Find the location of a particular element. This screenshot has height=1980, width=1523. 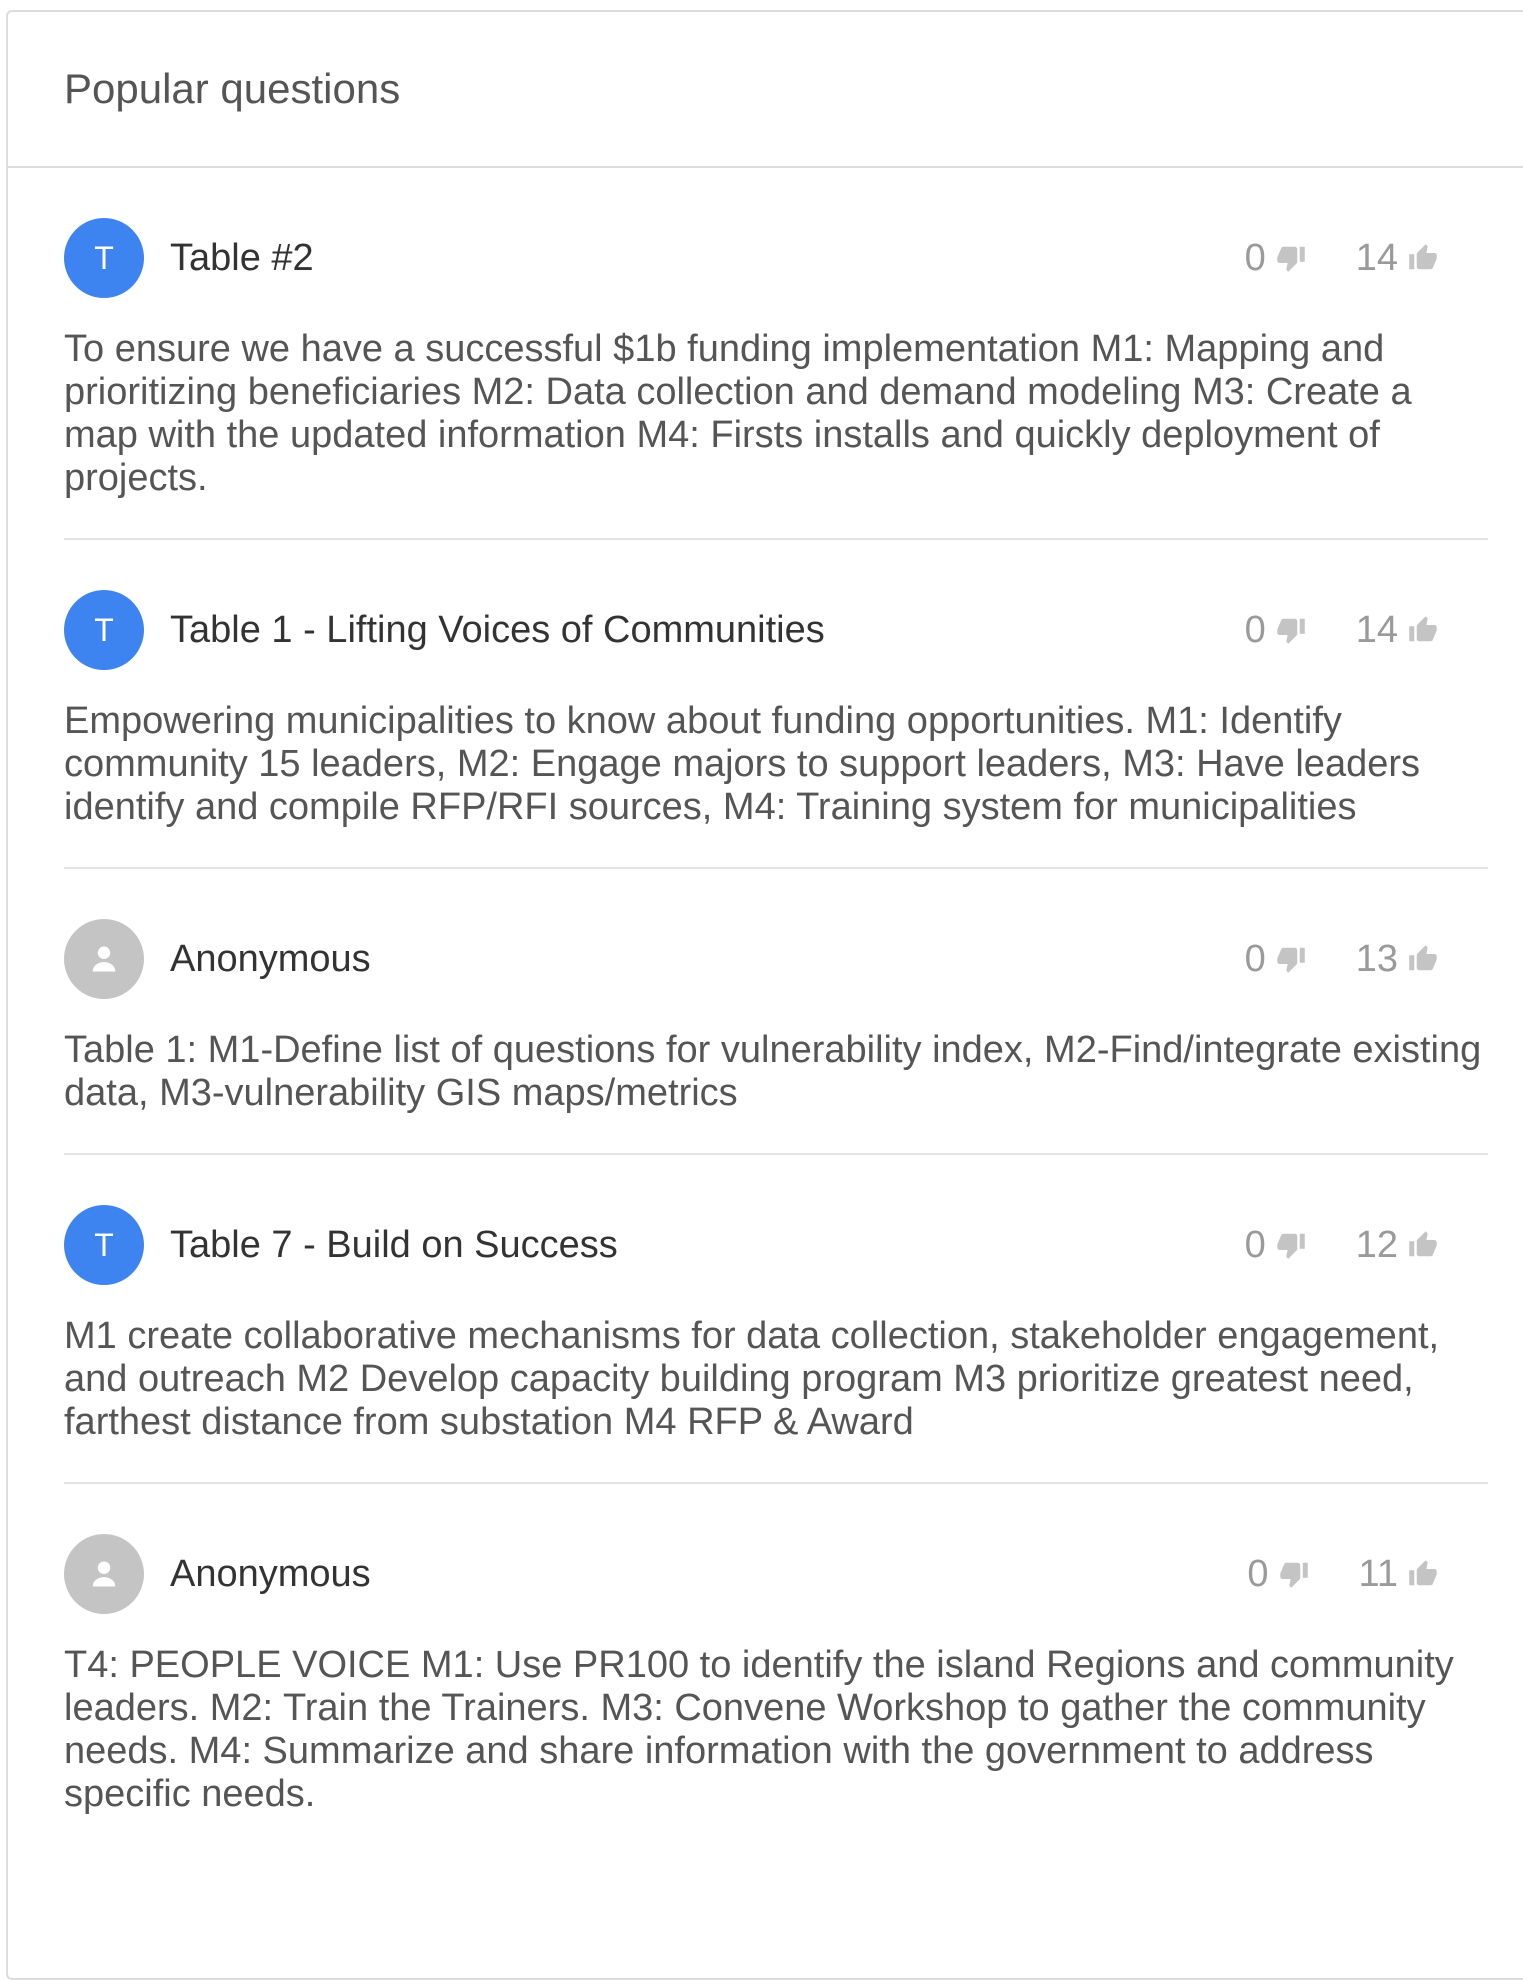

question-header: Anonymous 0 11 is located at coordinates (776, 1574).